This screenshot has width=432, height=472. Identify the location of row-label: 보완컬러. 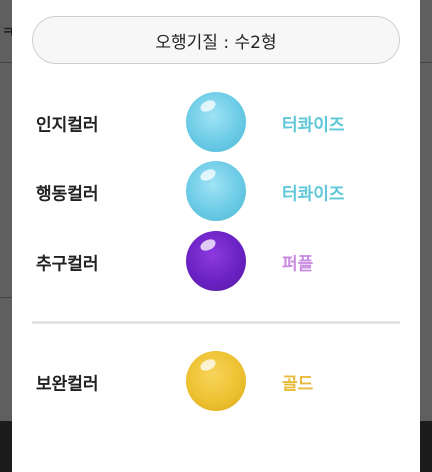
(67, 384).